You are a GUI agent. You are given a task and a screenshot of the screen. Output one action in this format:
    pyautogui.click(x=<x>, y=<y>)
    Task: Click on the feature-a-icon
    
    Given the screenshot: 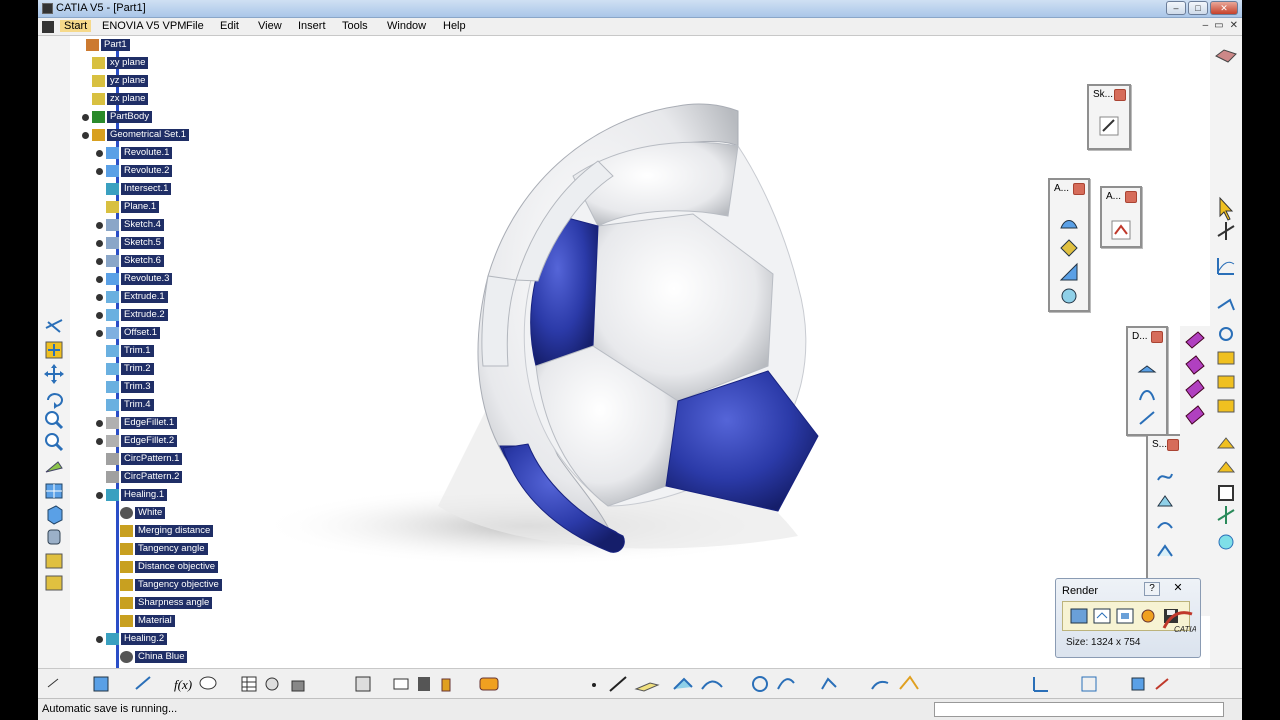 What is the action you would take?
    pyautogui.click(x=1195, y=340)
    